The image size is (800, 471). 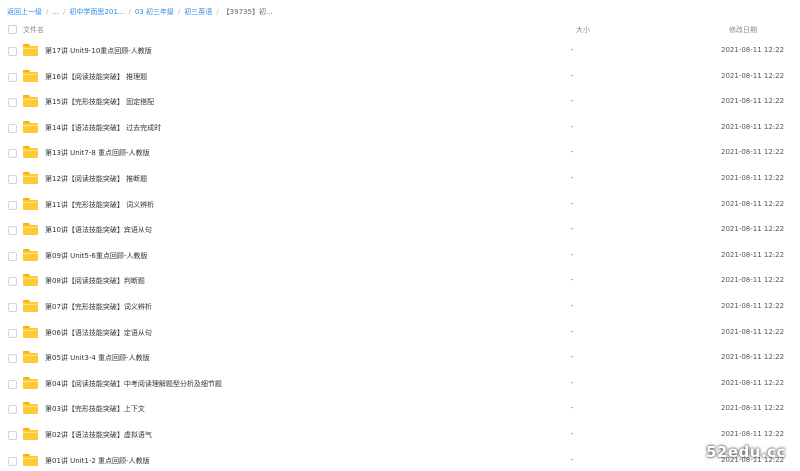 What do you see at coordinates (98, 435) in the screenshot?
I see `file-name: 第02讲【语法技能突破】虚拟语气` at bounding box center [98, 435].